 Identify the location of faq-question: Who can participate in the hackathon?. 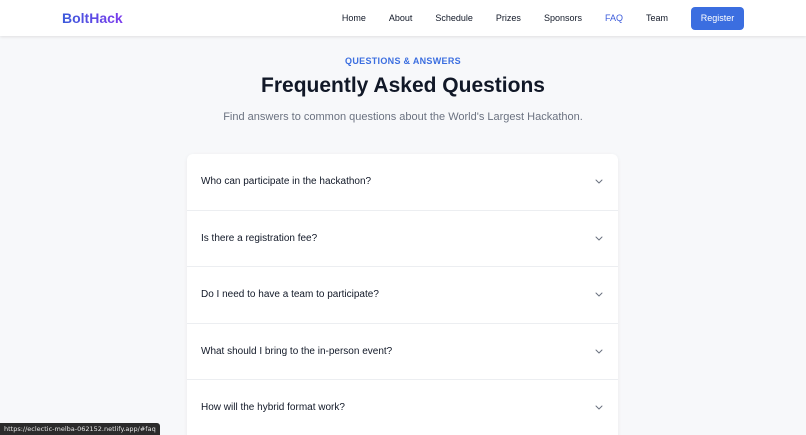
(286, 182).